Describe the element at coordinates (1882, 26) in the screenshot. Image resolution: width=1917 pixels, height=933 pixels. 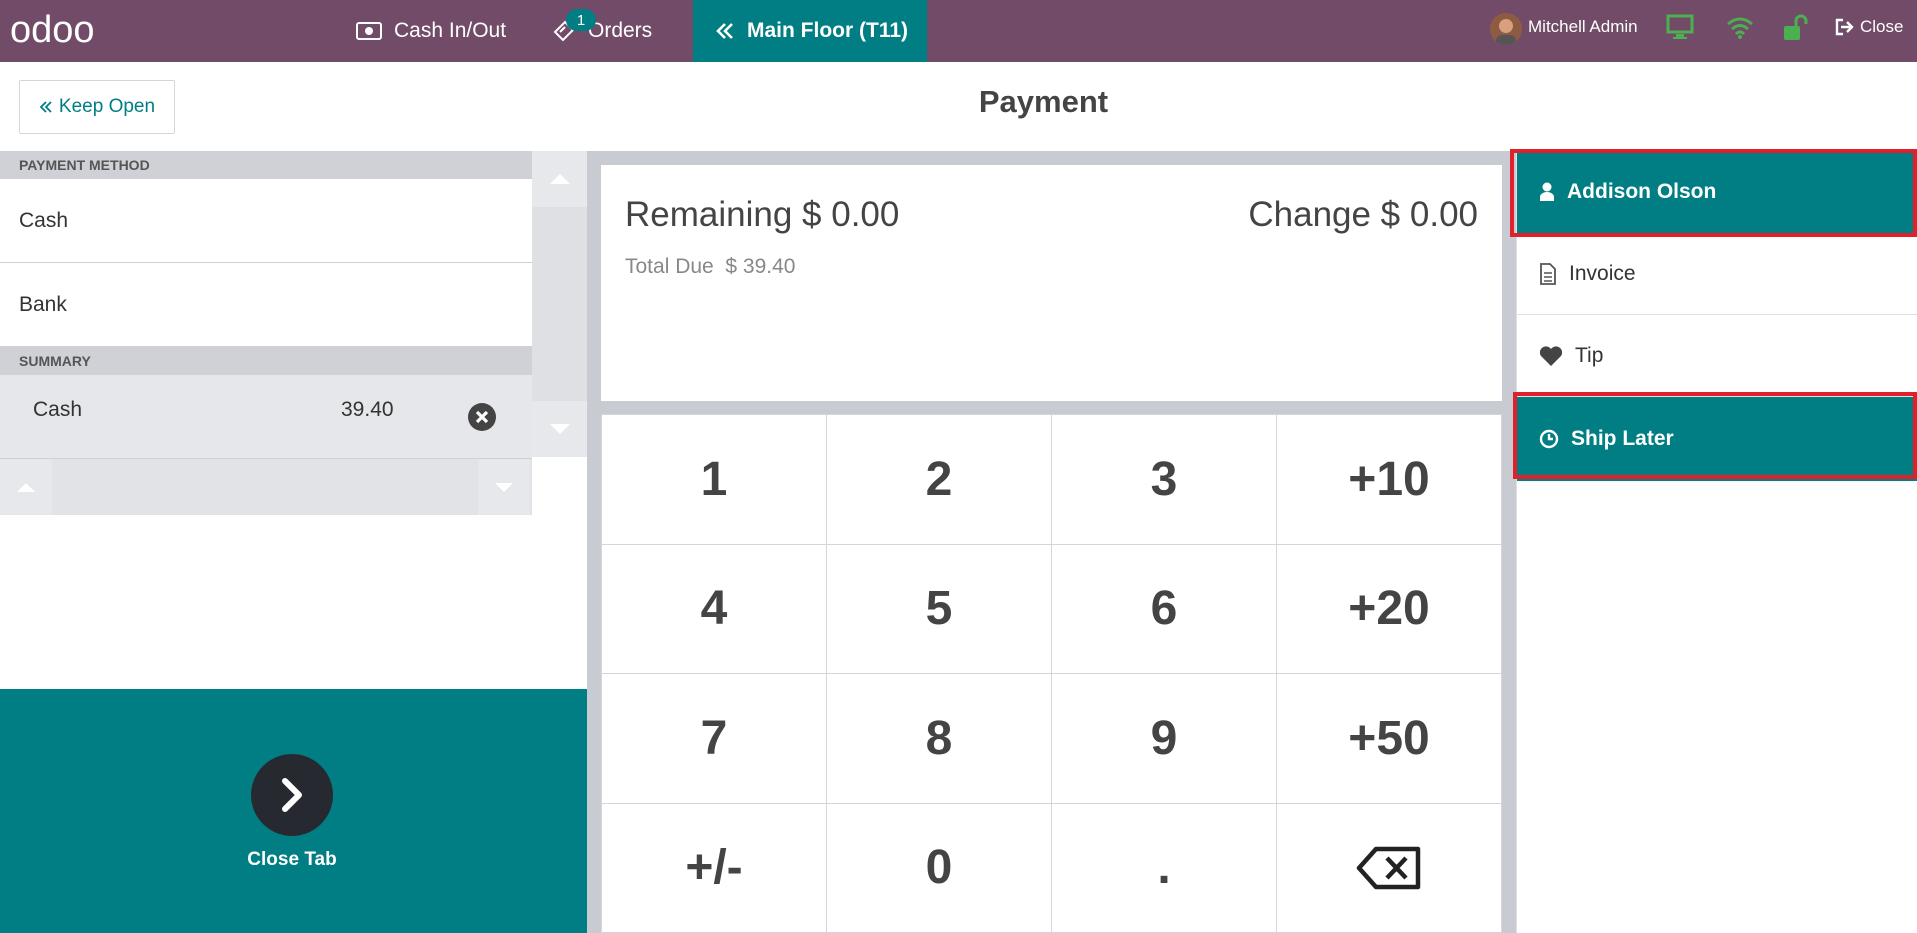
I see `close-label: Close` at that location.